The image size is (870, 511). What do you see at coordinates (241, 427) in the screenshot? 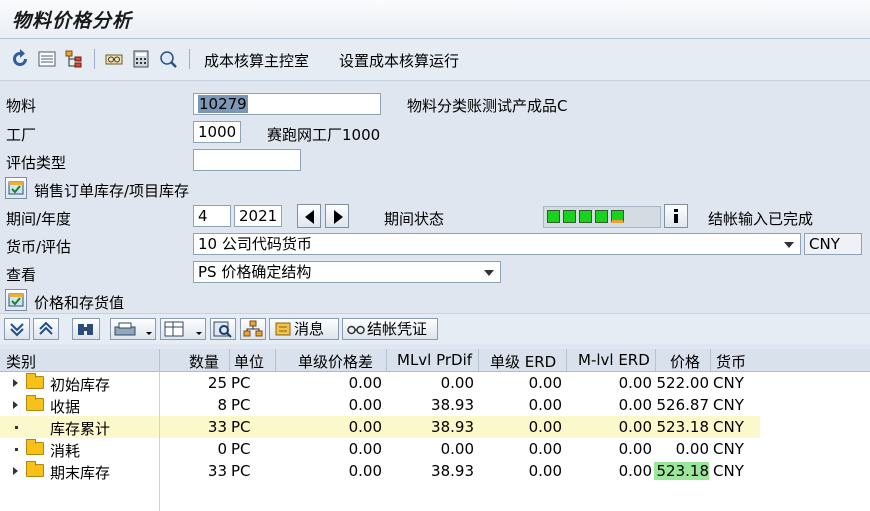
I see `row-unit: PC` at bounding box center [241, 427].